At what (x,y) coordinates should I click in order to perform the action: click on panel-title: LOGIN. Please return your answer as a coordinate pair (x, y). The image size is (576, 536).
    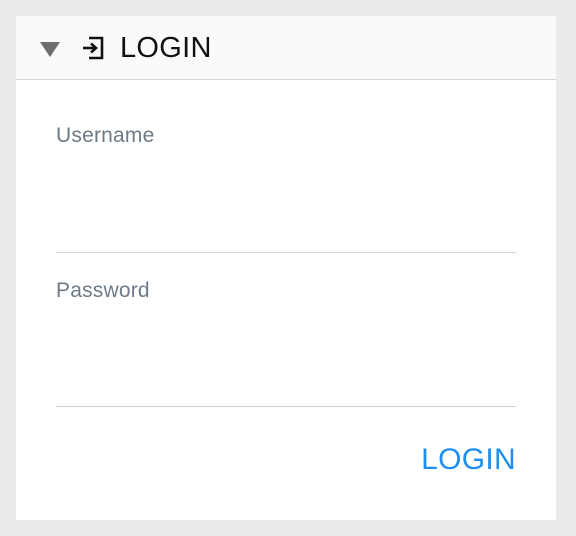
    Looking at the image, I should click on (166, 48).